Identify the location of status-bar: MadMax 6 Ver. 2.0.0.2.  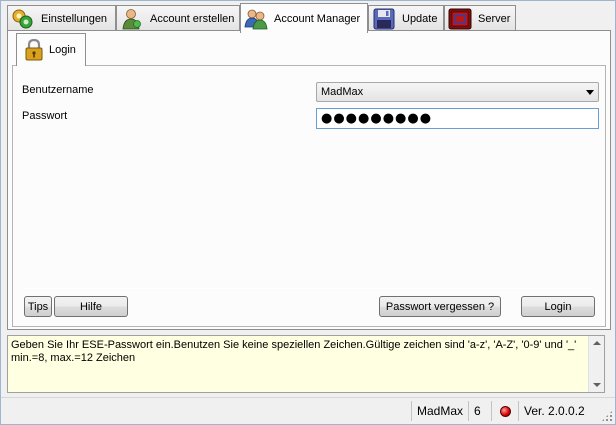
(308, 410).